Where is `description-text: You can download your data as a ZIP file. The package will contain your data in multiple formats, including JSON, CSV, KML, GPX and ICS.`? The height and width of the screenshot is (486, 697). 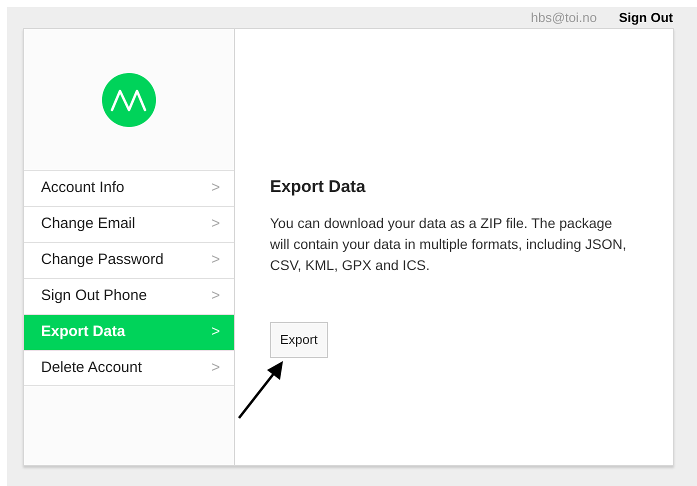
description-text: You can download your data as a ZIP file. The package will contain your data in multiple formats, including JSON, CSV, KML, GPX and ICS. is located at coordinates (449, 245).